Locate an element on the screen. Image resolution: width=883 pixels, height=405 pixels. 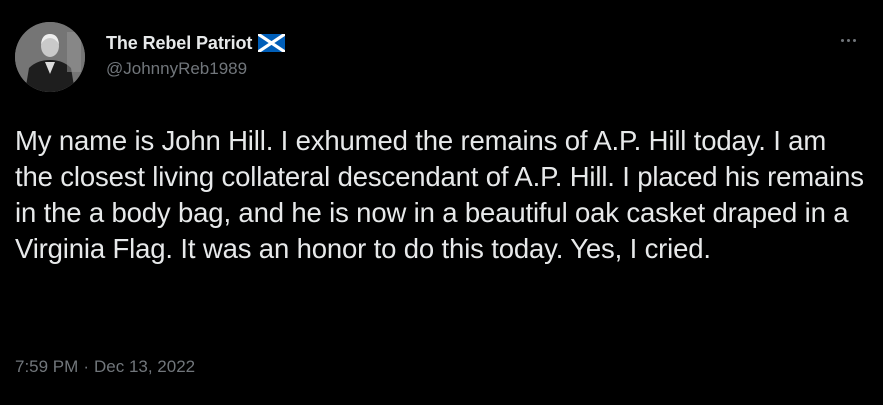
display-name-row: The Rebel Patriot is located at coordinates (196, 43).